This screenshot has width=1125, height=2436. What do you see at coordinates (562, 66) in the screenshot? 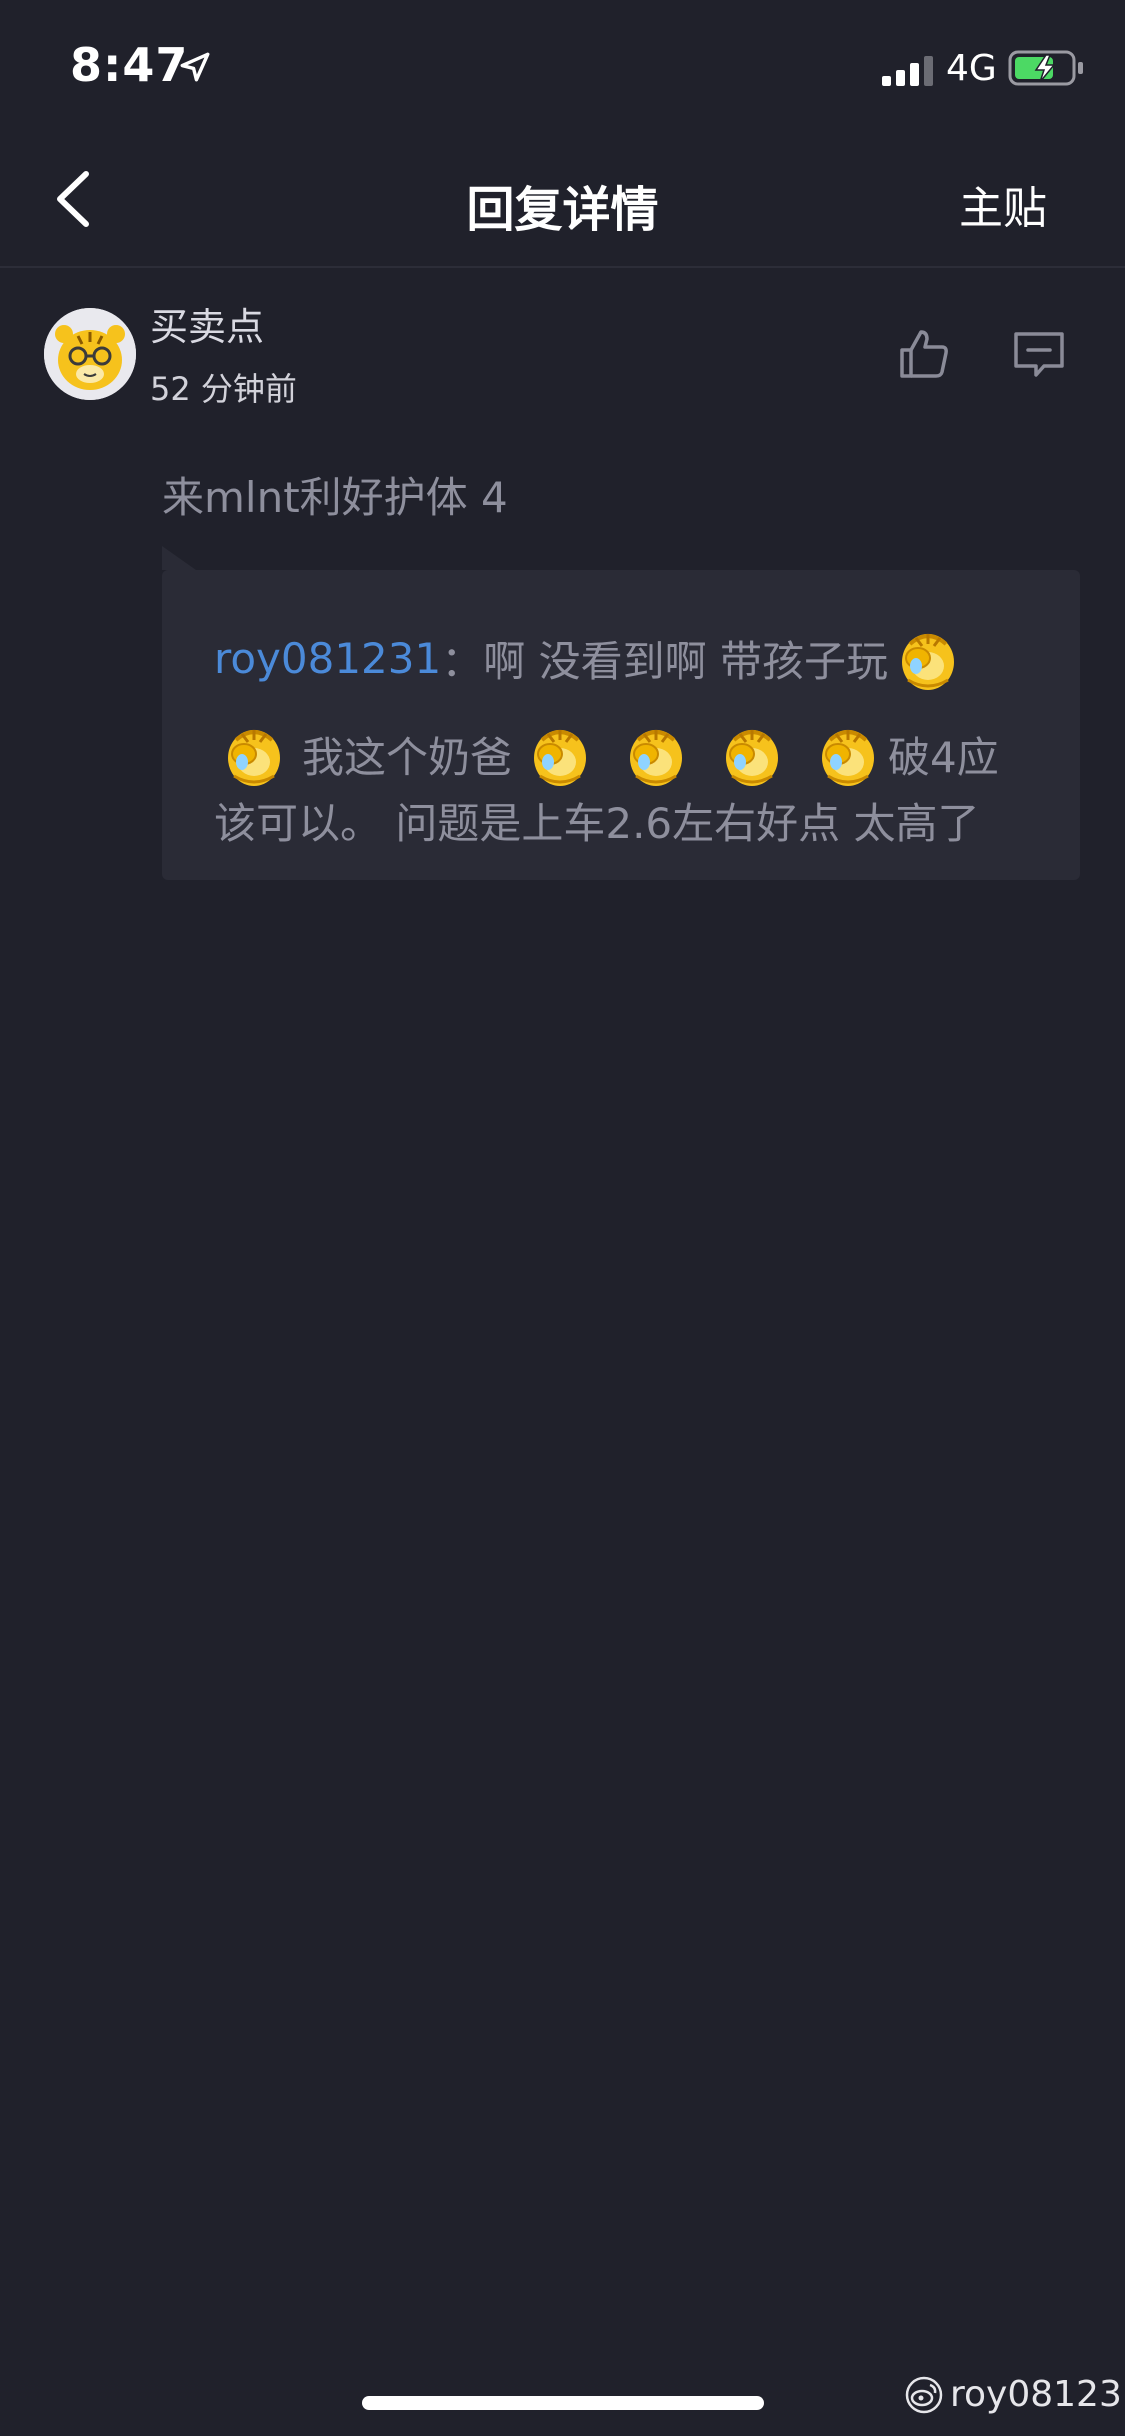
I see `status-bar: 8:47 4G` at bounding box center [562, 66].